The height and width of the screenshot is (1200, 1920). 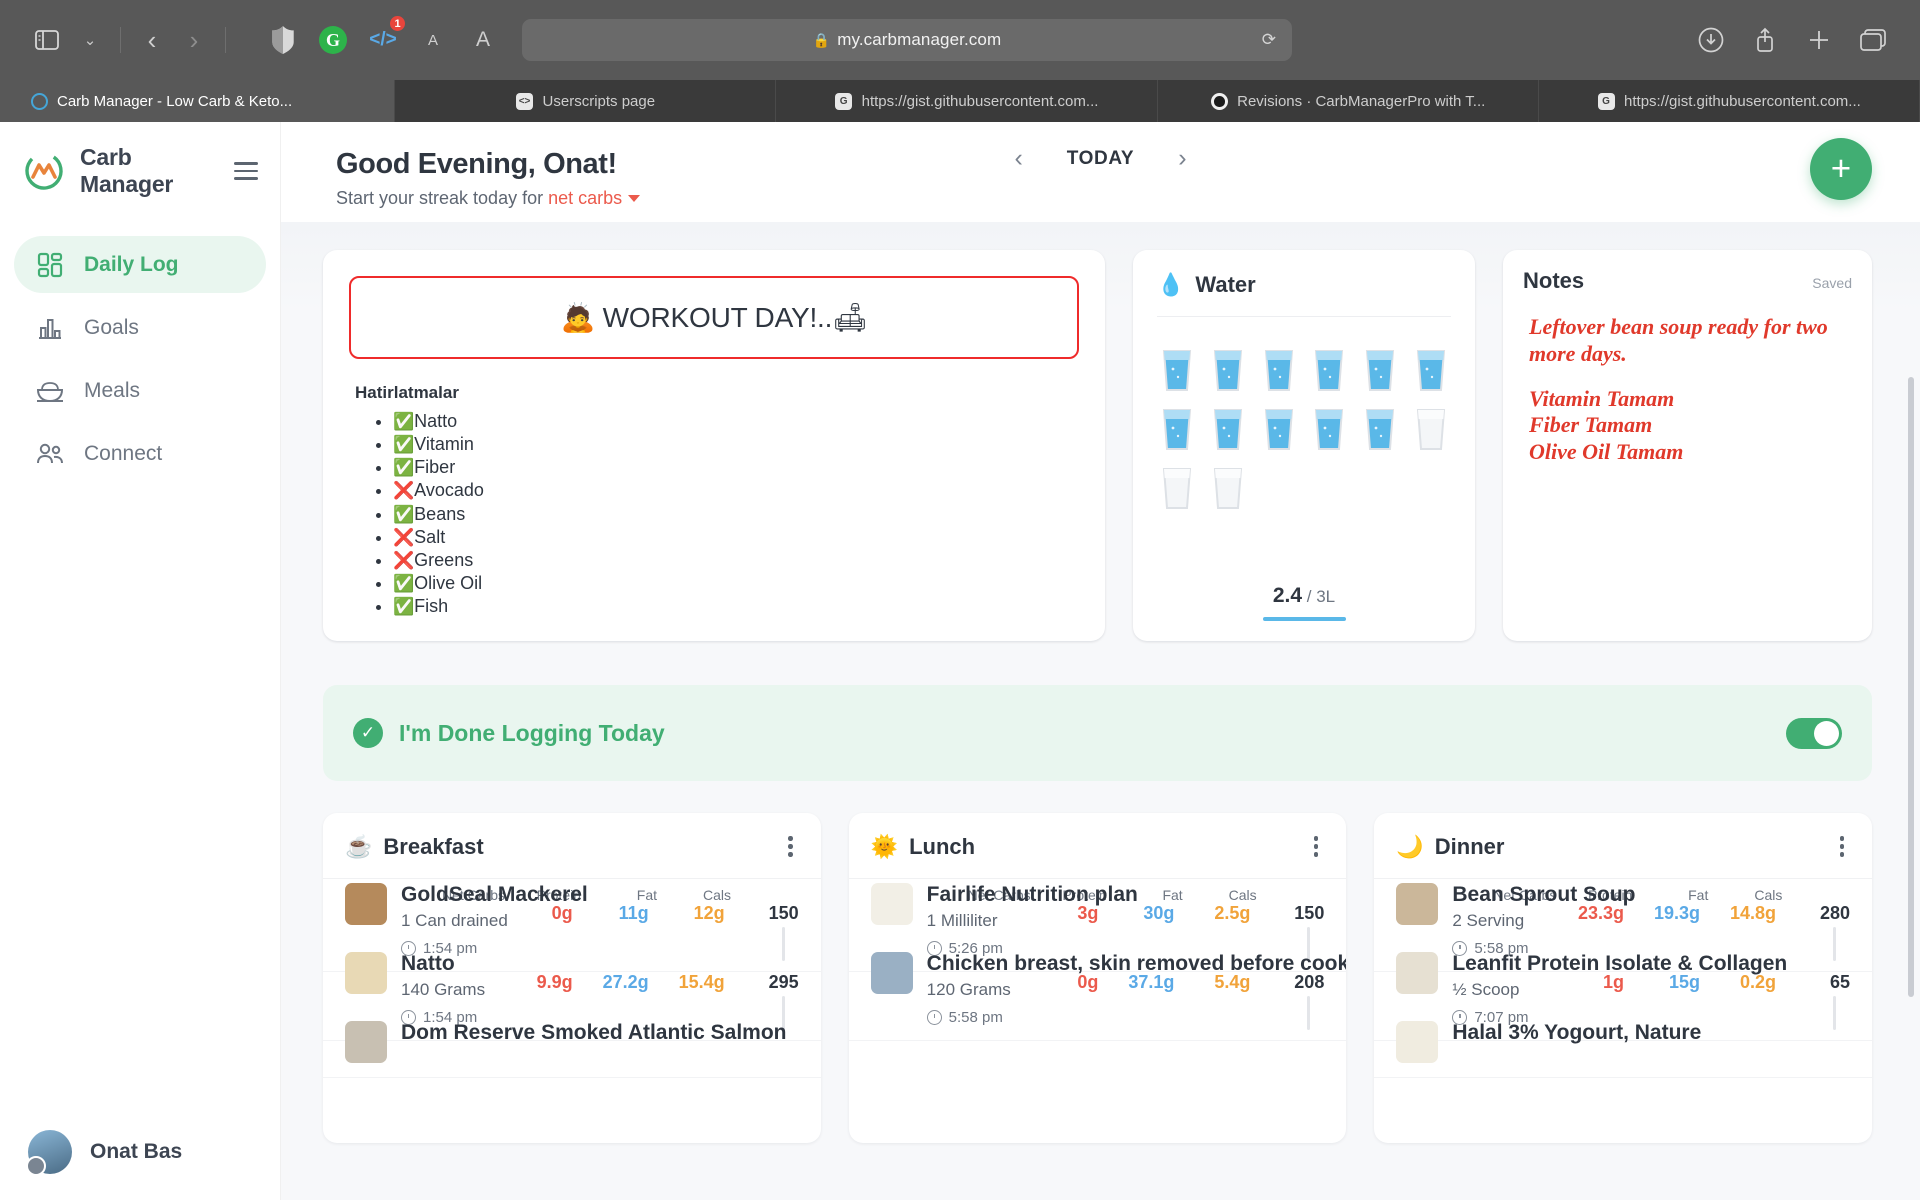 What do you see at coordinates (140, 327) in the screenshot?
I see `sidebar-item-goals: Goals` at bounding box center [140, 327].